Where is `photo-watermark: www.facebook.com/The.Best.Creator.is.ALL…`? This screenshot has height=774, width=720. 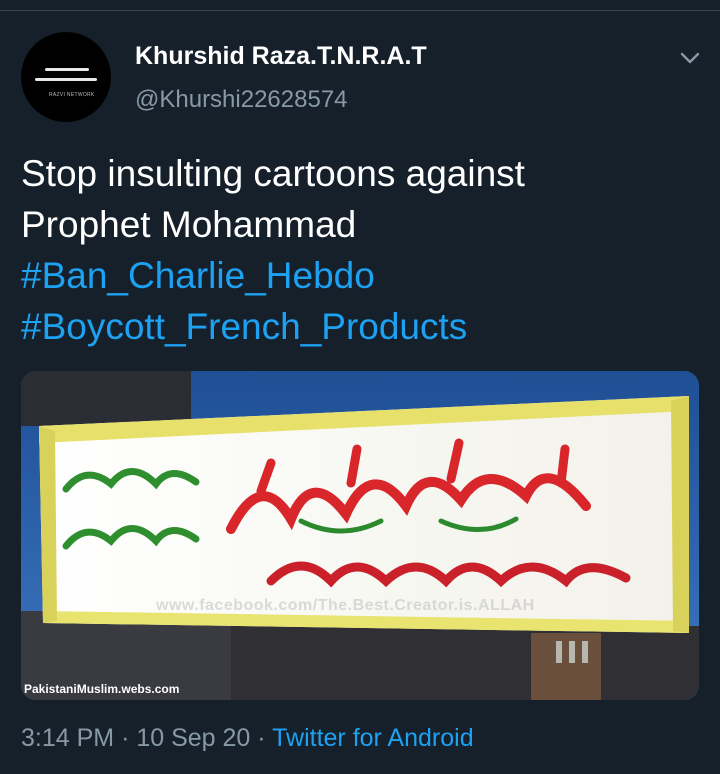
photo-watermark: www.facebook.com/The.Best.Creator.is.ALL… is located at coordinates (345, 605).